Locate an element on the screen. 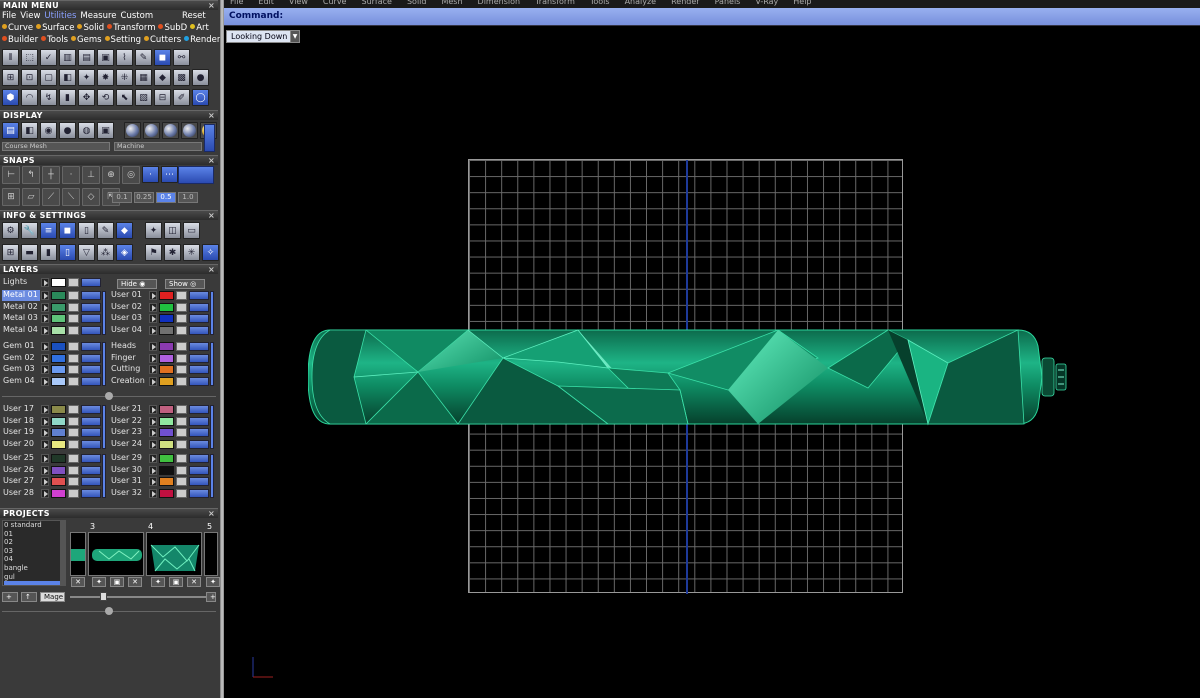 The width and height of the screenshot is (1200, 698). camera-icon: ◫ is located at coordinates (172, 230).